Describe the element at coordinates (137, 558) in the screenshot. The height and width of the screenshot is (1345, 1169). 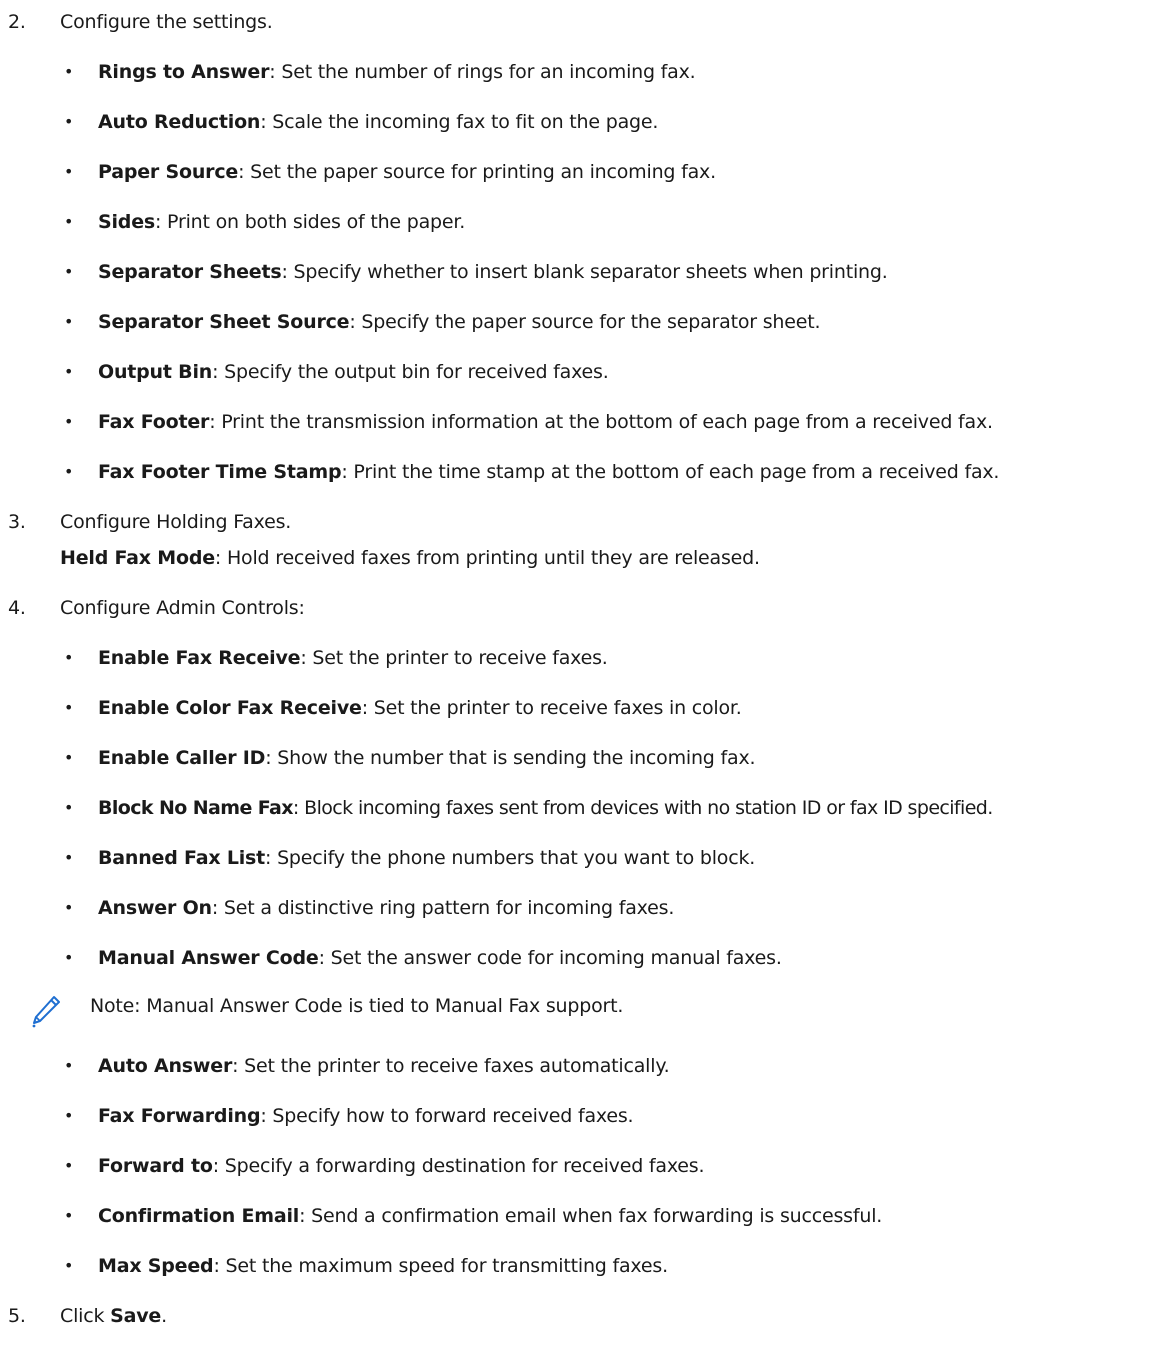
I see `setting-term: Held Fax Mode` at that location.